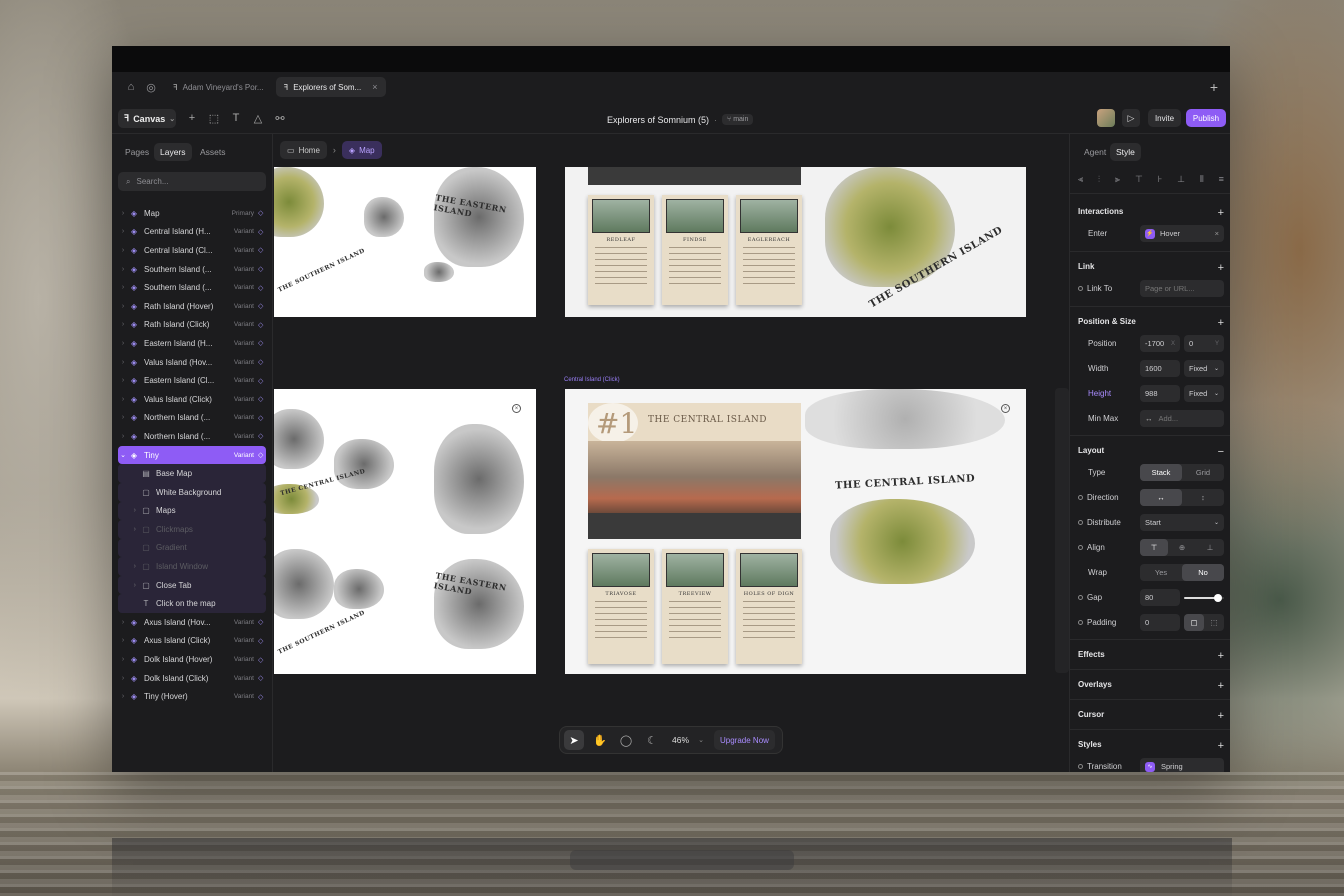 The height and width of the screenshot is (896, 1344). I want to click on layer-row: › ◈ Valus Island (Click) Variant ◇, so click(192, 399).